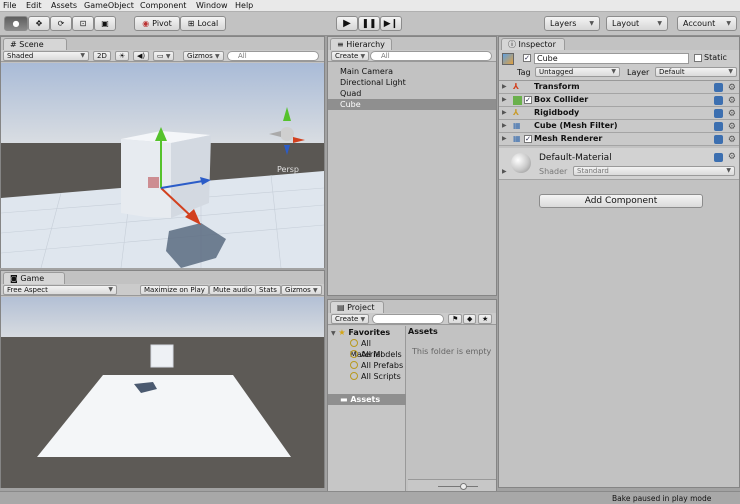 The image size is (740, 504). I want to click on icon-size-slider, so click(458, 486).